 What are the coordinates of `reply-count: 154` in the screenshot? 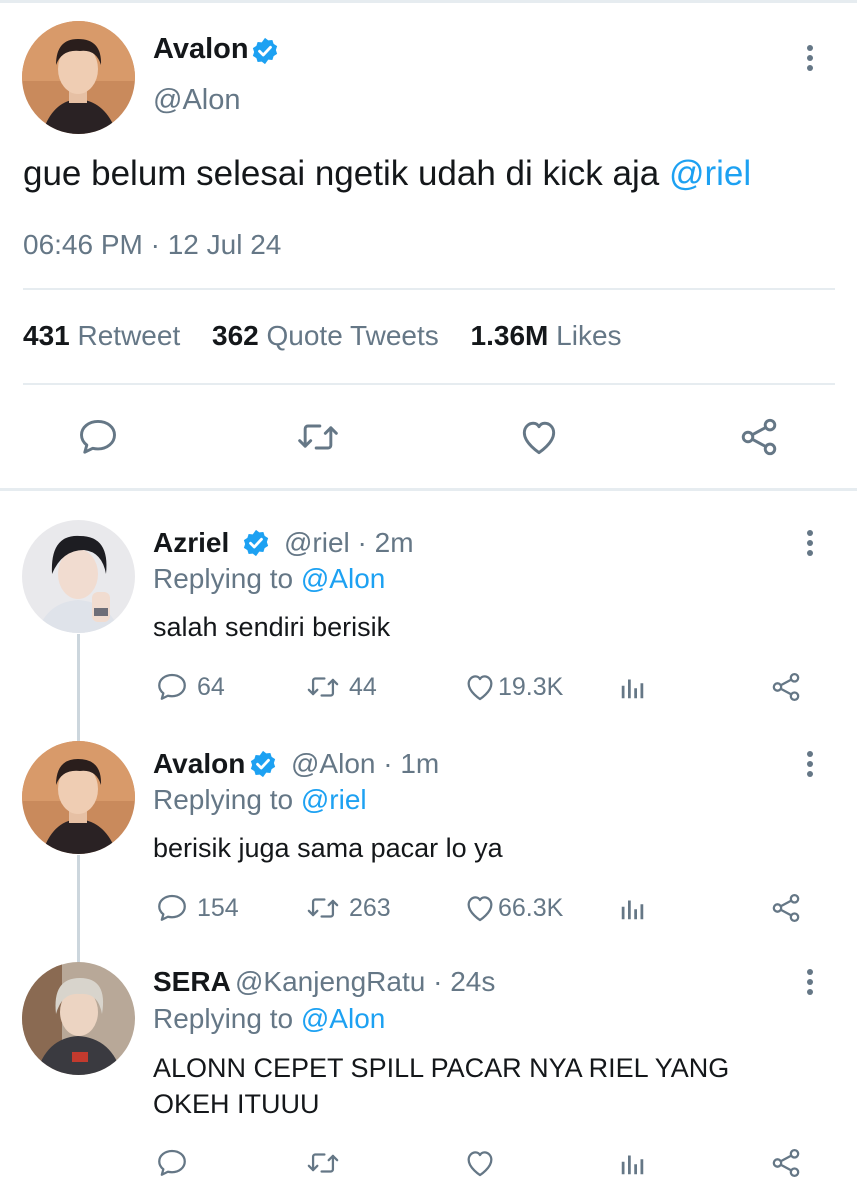 It's located at (218, 908).